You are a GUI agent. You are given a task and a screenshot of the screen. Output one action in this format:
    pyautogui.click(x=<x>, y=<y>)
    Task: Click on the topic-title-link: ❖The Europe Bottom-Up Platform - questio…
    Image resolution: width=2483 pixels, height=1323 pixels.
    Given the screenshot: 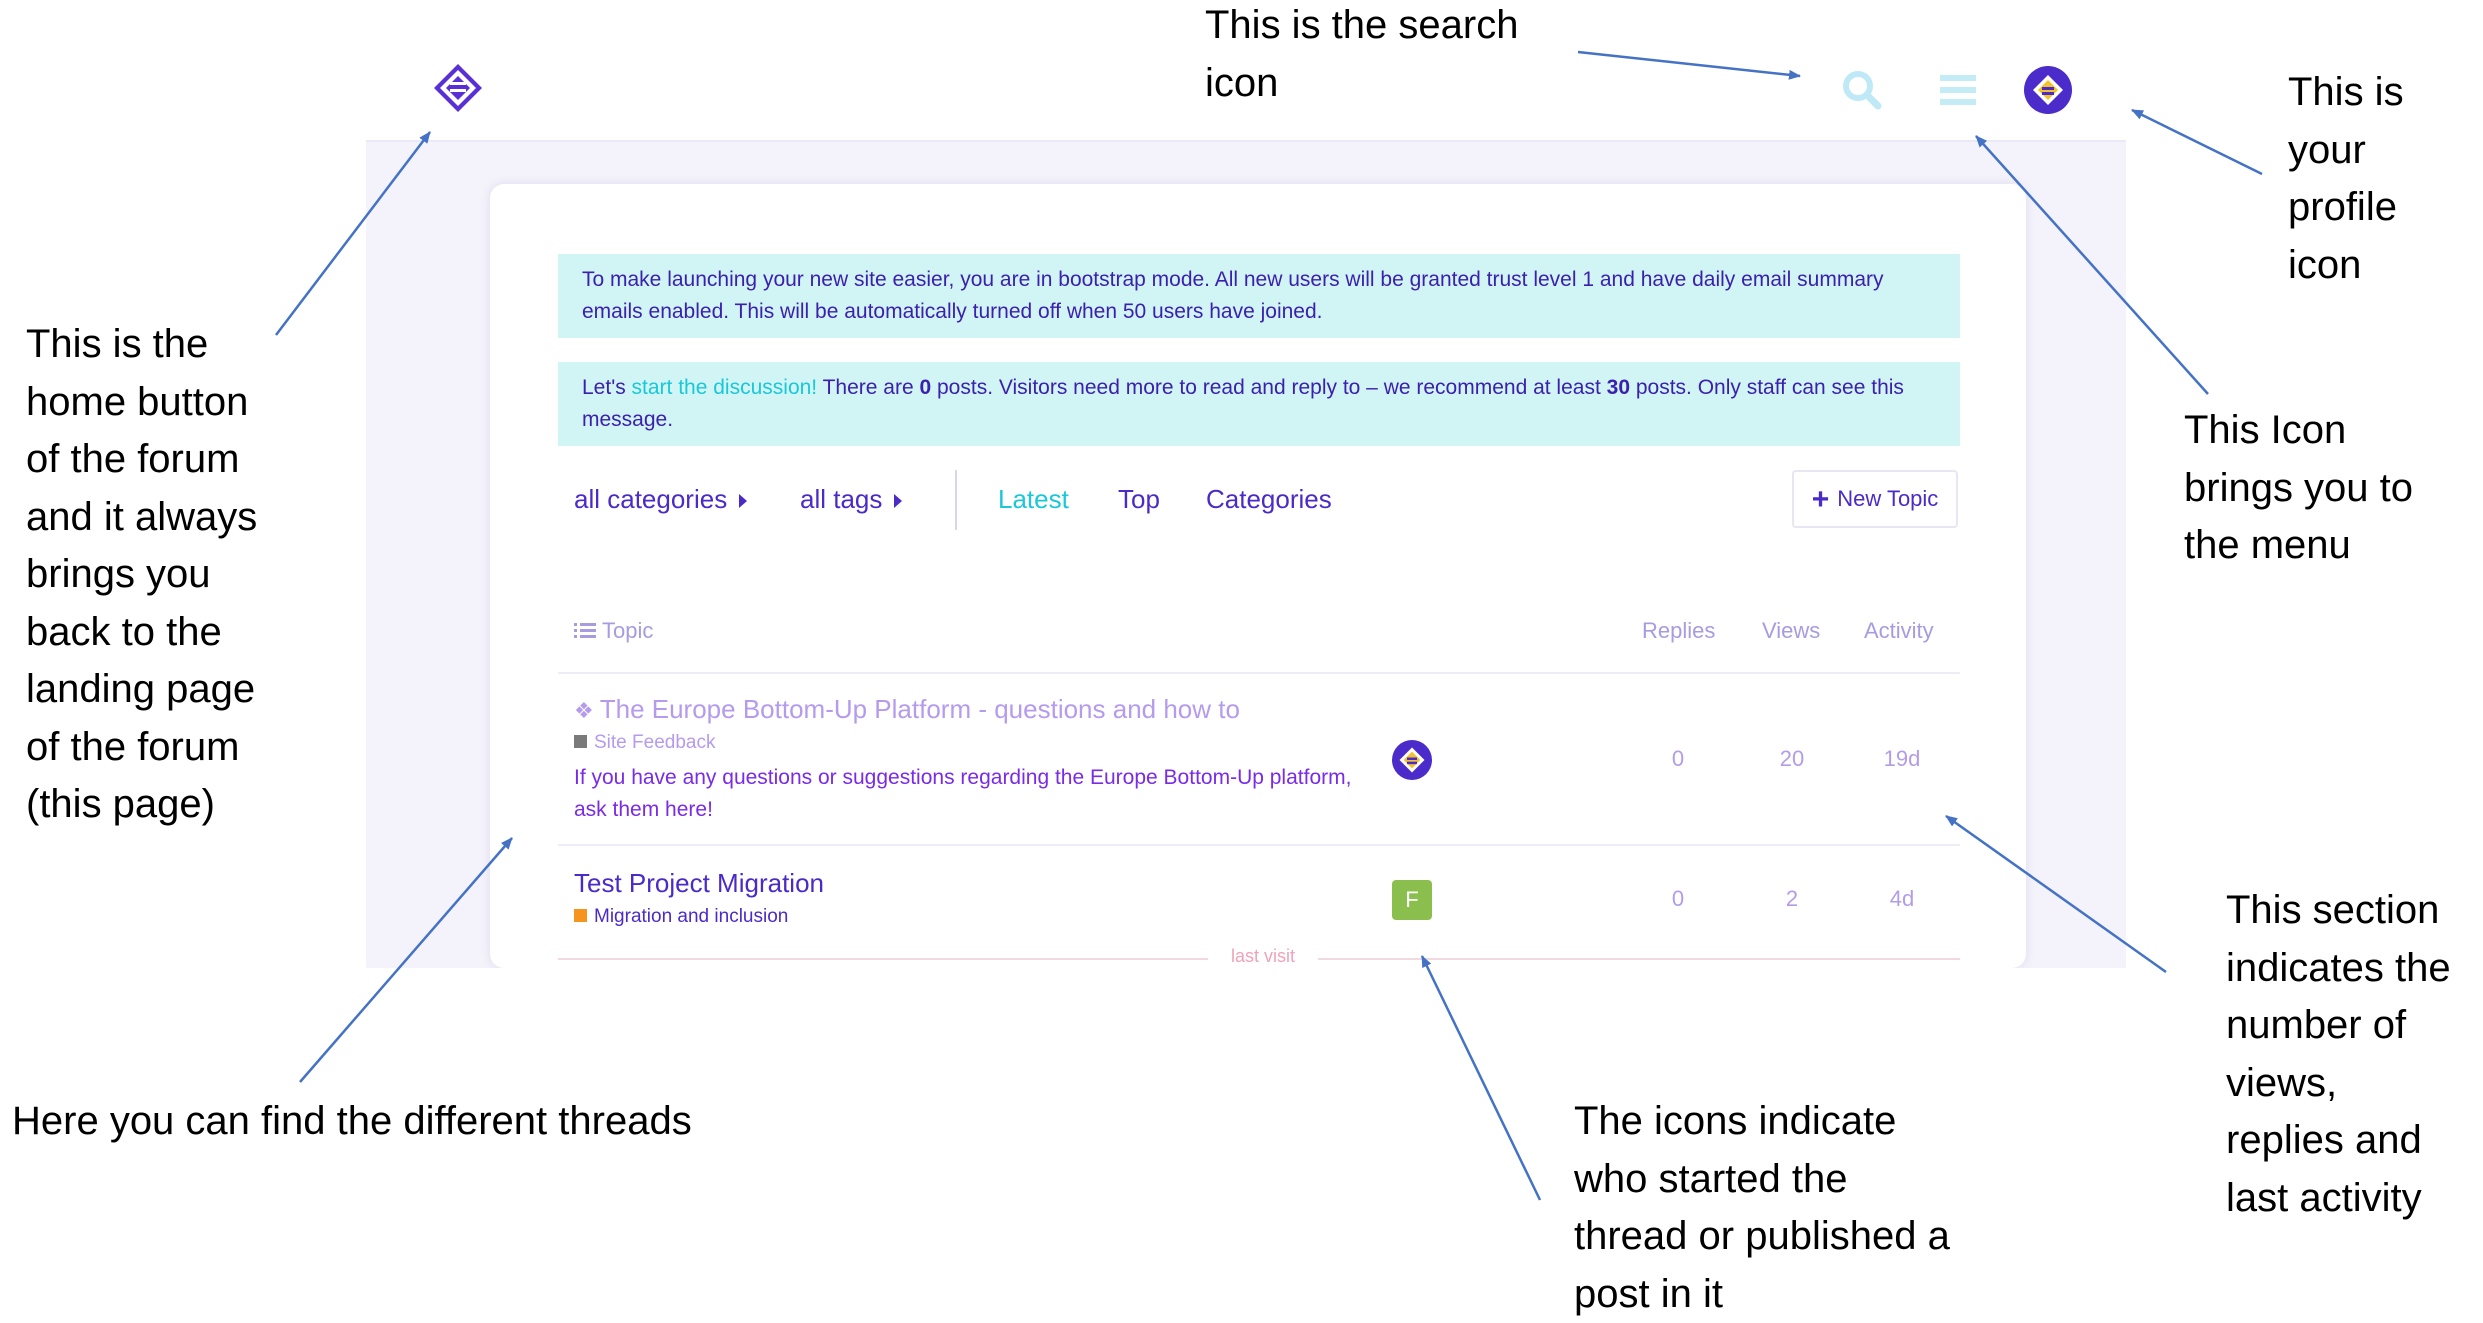 What is the action you would take?
    pyautogui.click(x=907, y=709)
    